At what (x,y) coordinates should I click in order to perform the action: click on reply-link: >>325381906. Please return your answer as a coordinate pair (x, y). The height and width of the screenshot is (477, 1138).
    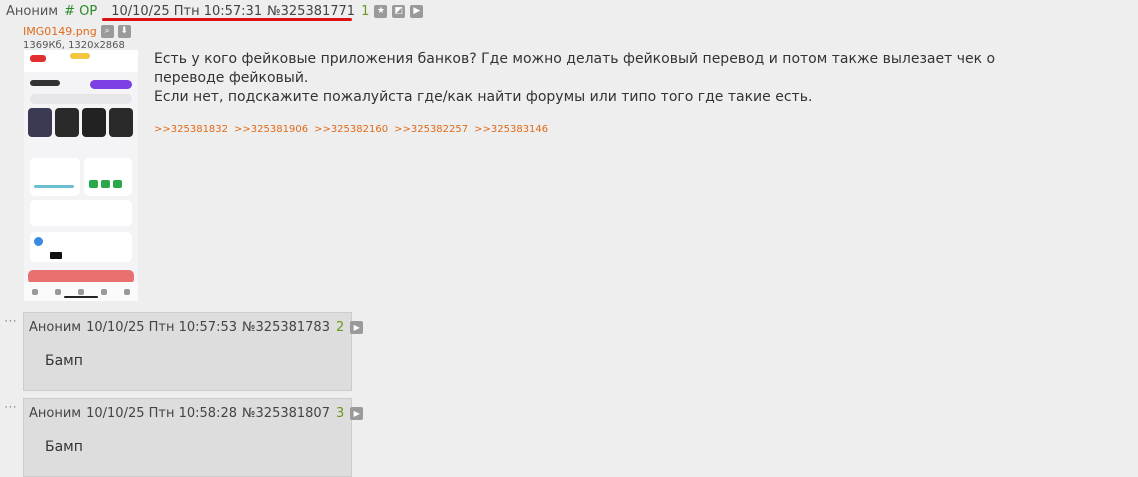
    Looking at the image, I should click on (271, 129).